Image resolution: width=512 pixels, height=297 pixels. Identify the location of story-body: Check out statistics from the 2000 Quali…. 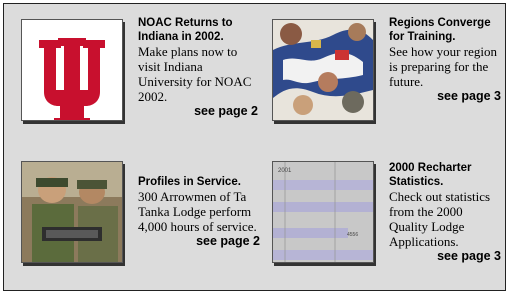
(440, 219).